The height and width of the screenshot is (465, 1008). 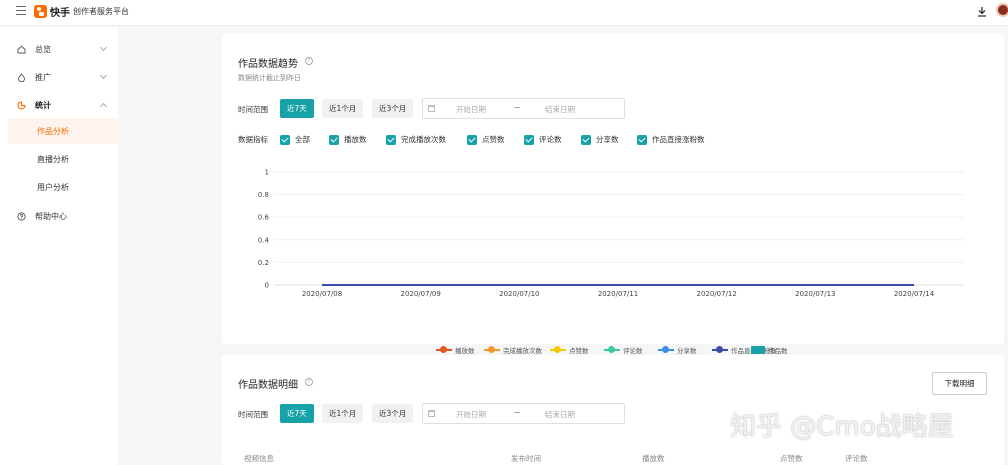 What do you see at coordinates (40, 11) in the screenshot?
I see `kuaishou-logo-icon` at bounding box center [40, 11].